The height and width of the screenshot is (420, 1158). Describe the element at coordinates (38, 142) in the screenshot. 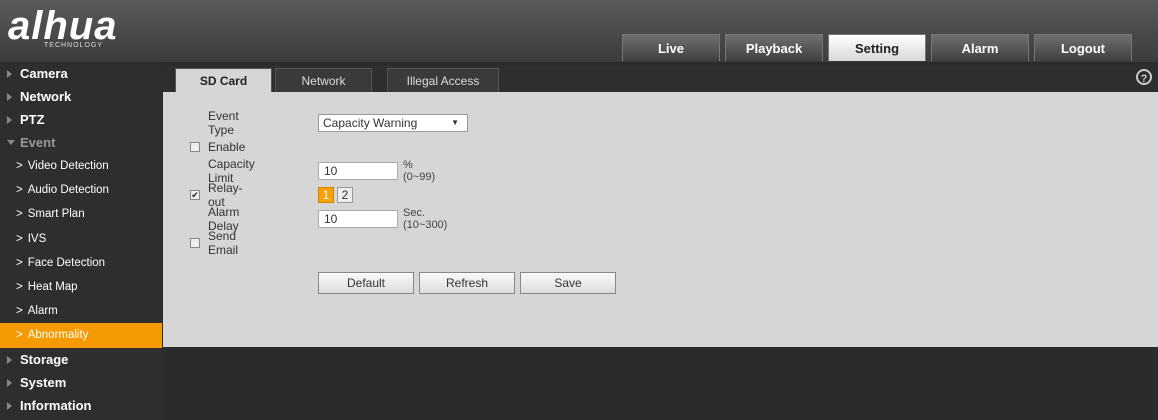

I see `sidebar-item-label: Event` at that location.